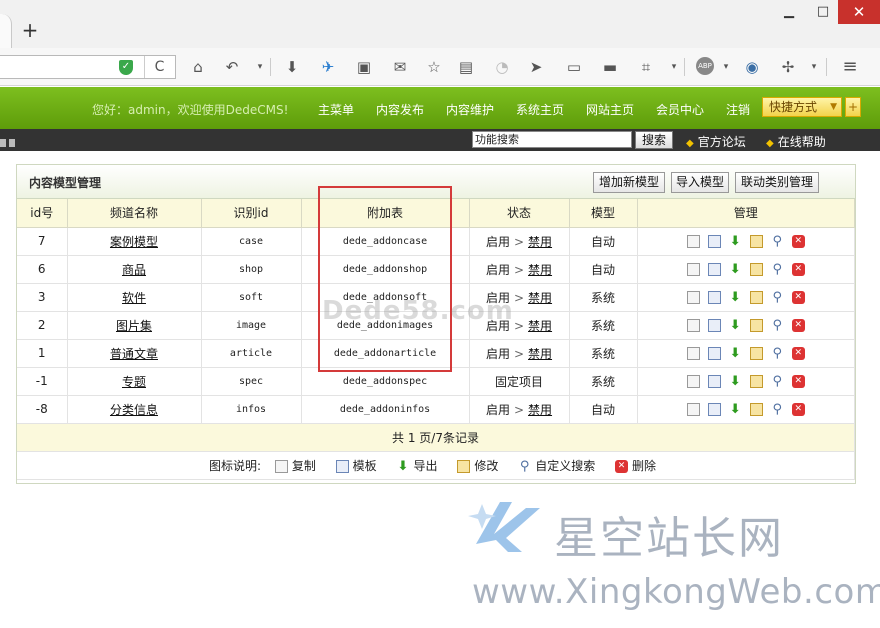  Describe the element at coordinates (10, 141) in the screenshot. I see `layout-toggle-icon` at that location.